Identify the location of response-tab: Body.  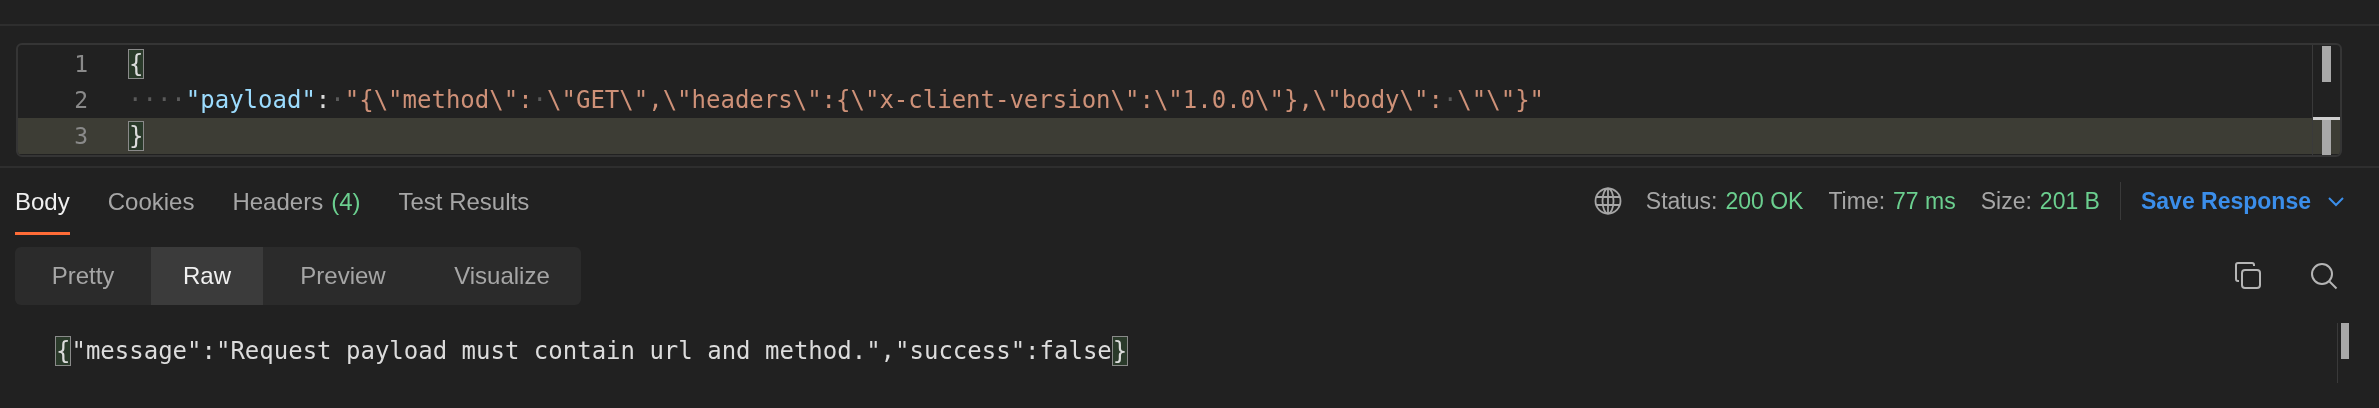
(42, 209).